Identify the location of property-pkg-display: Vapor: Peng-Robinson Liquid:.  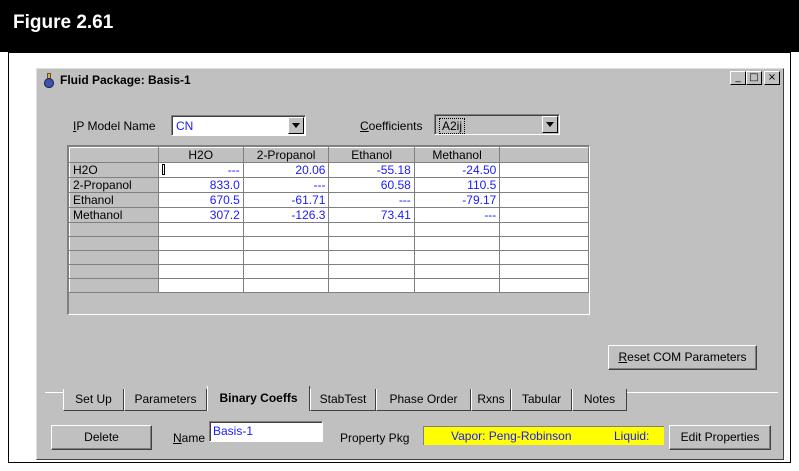
(543, 435).